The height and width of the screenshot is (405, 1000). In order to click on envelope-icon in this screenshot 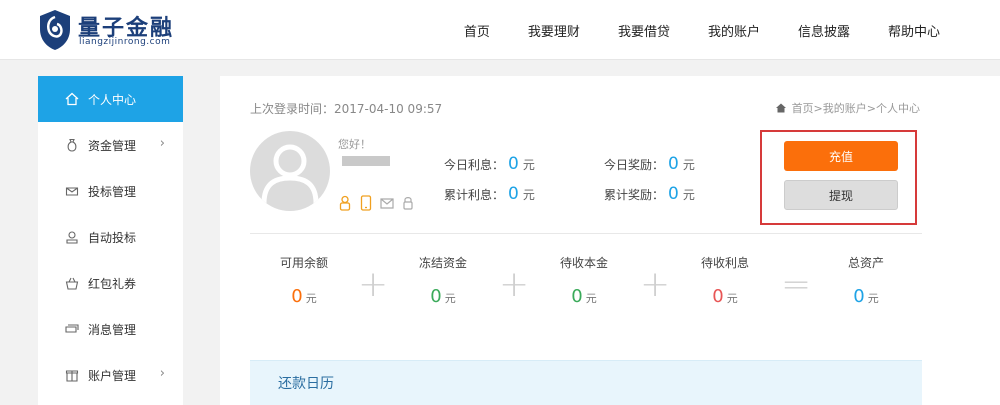, I will do `click(72, 191)`.